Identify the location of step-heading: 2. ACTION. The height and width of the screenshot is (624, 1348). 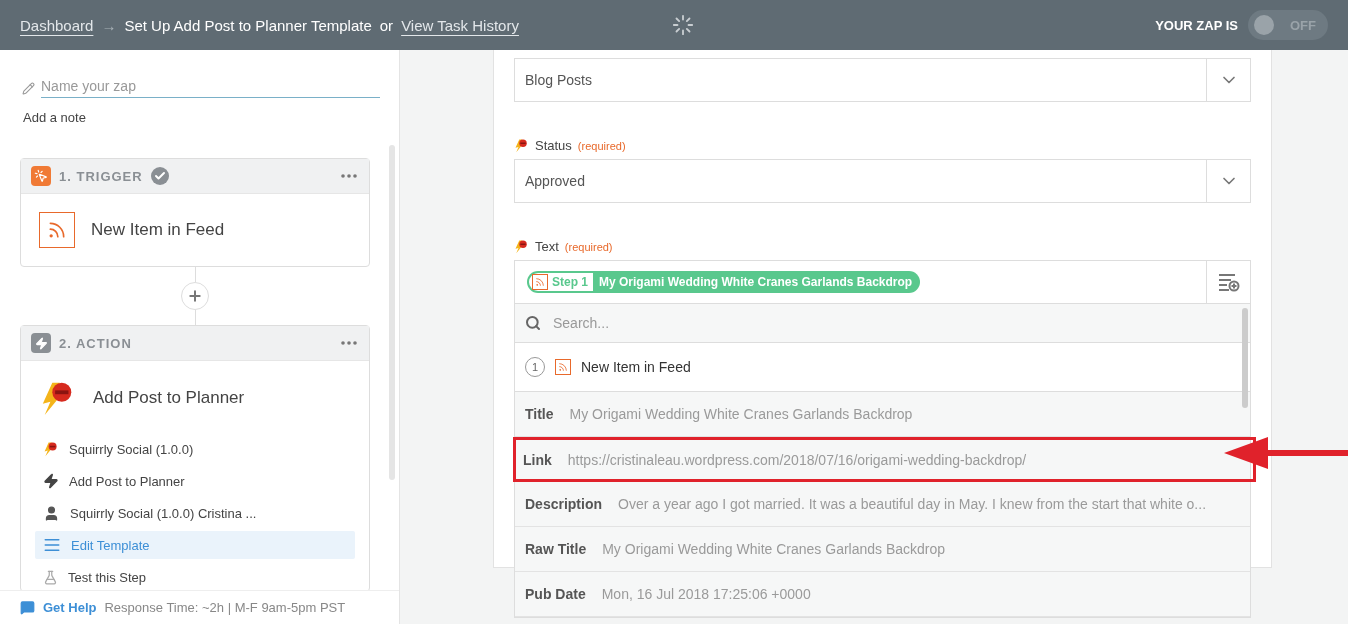
(95, 343).